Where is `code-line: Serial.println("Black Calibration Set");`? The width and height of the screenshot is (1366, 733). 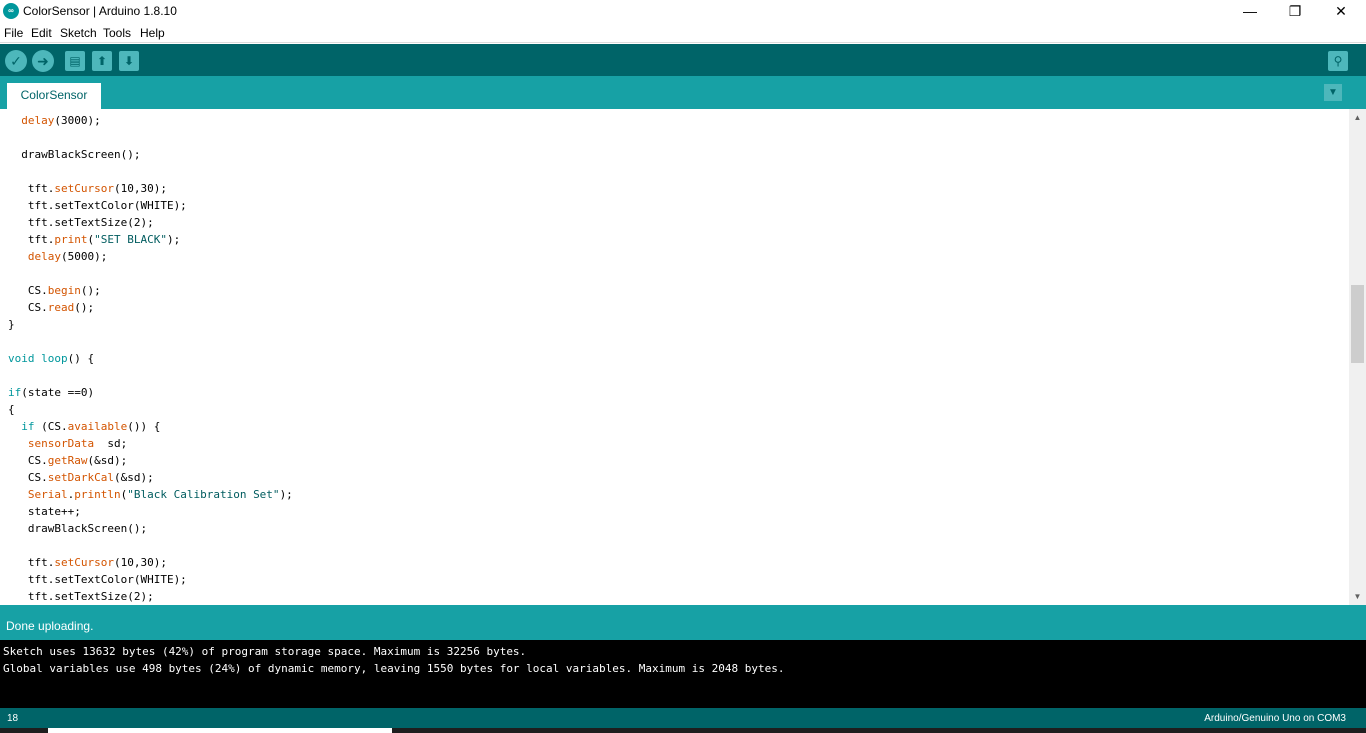
code-line: Serial.println("Black Calibration Set"); is located at coordinates (150, 494).